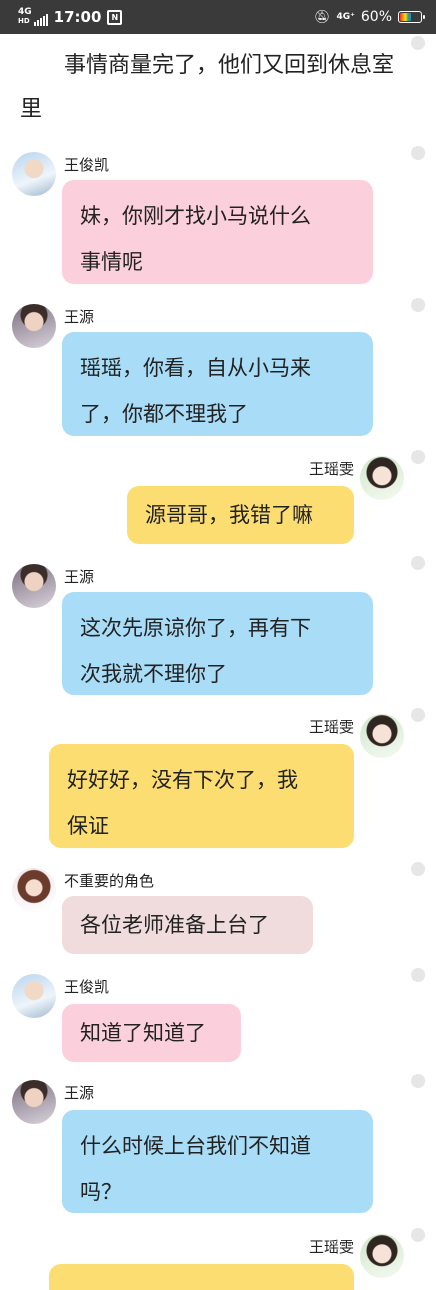  I want to click on mute-icon: 🔕︎, so click(322, 17).